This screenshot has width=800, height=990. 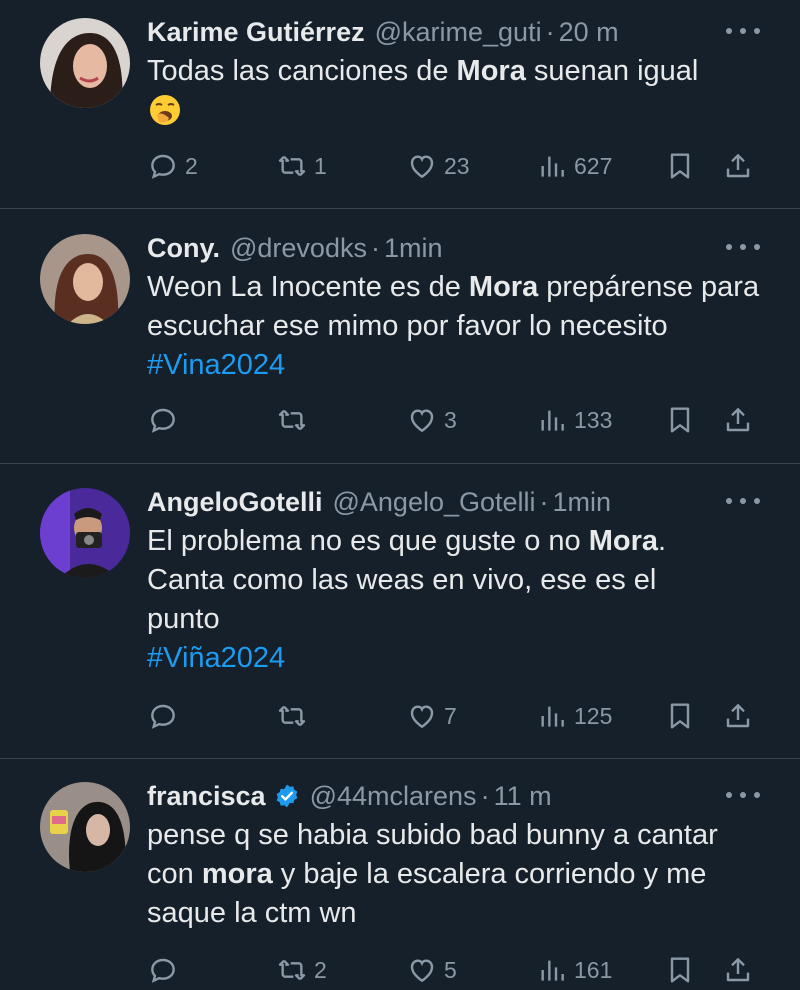 What do you see at coordinates (457, 165) in the screenshot?
I see `like-count: 23` at bounding box center [457, 165].